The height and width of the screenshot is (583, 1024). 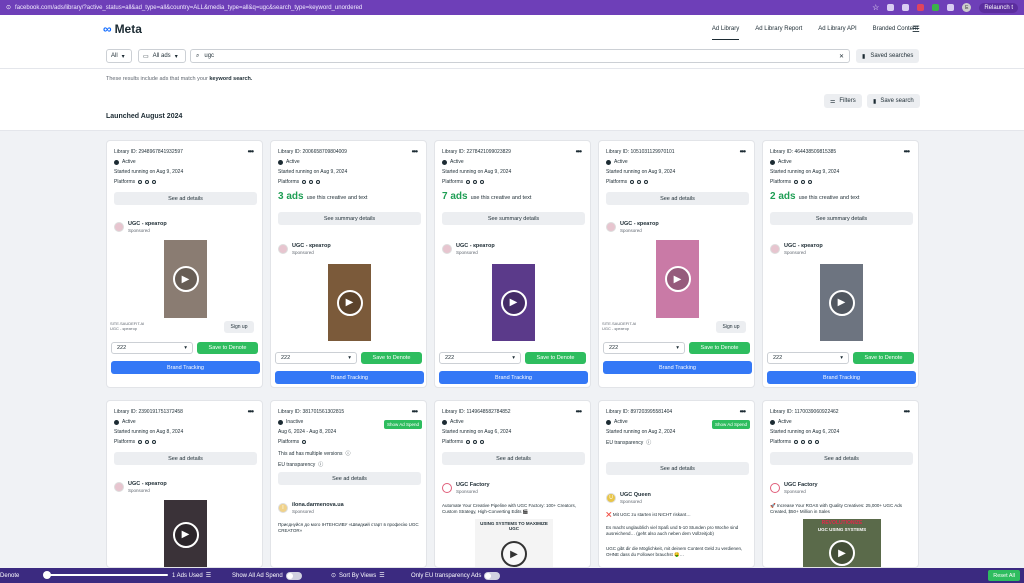 What do you see at coordinates (998, 7) in the screenshot?
I see `relaunch-button: Relaunch t` at bounding box center [998, 7].